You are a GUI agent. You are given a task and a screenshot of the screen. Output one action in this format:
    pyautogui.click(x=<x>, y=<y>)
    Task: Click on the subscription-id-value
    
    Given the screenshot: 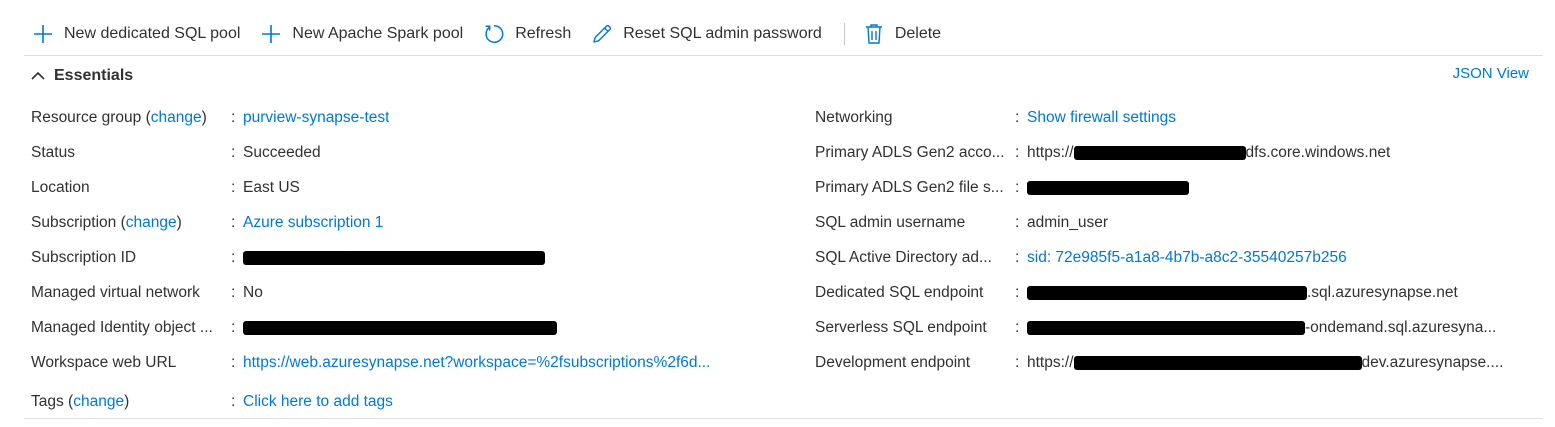 What is the action you would take?
    pyautogui.click(x=394, y=257)
    